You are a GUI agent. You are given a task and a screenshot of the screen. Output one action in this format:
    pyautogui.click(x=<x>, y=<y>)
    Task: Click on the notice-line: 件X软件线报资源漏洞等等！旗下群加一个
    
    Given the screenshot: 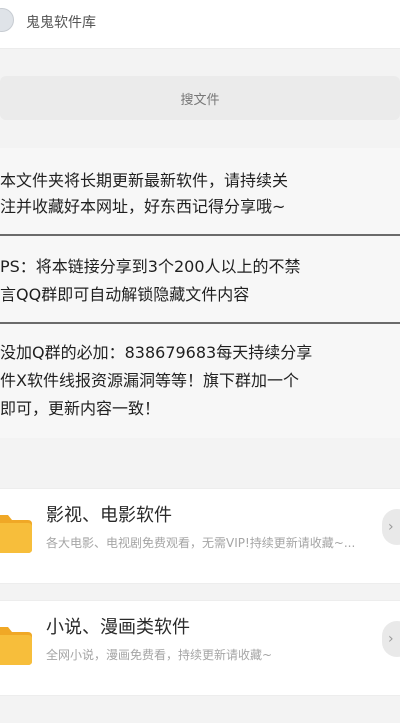 What is the action you would take?
    pyautogui.click(x=149, y=380)
    